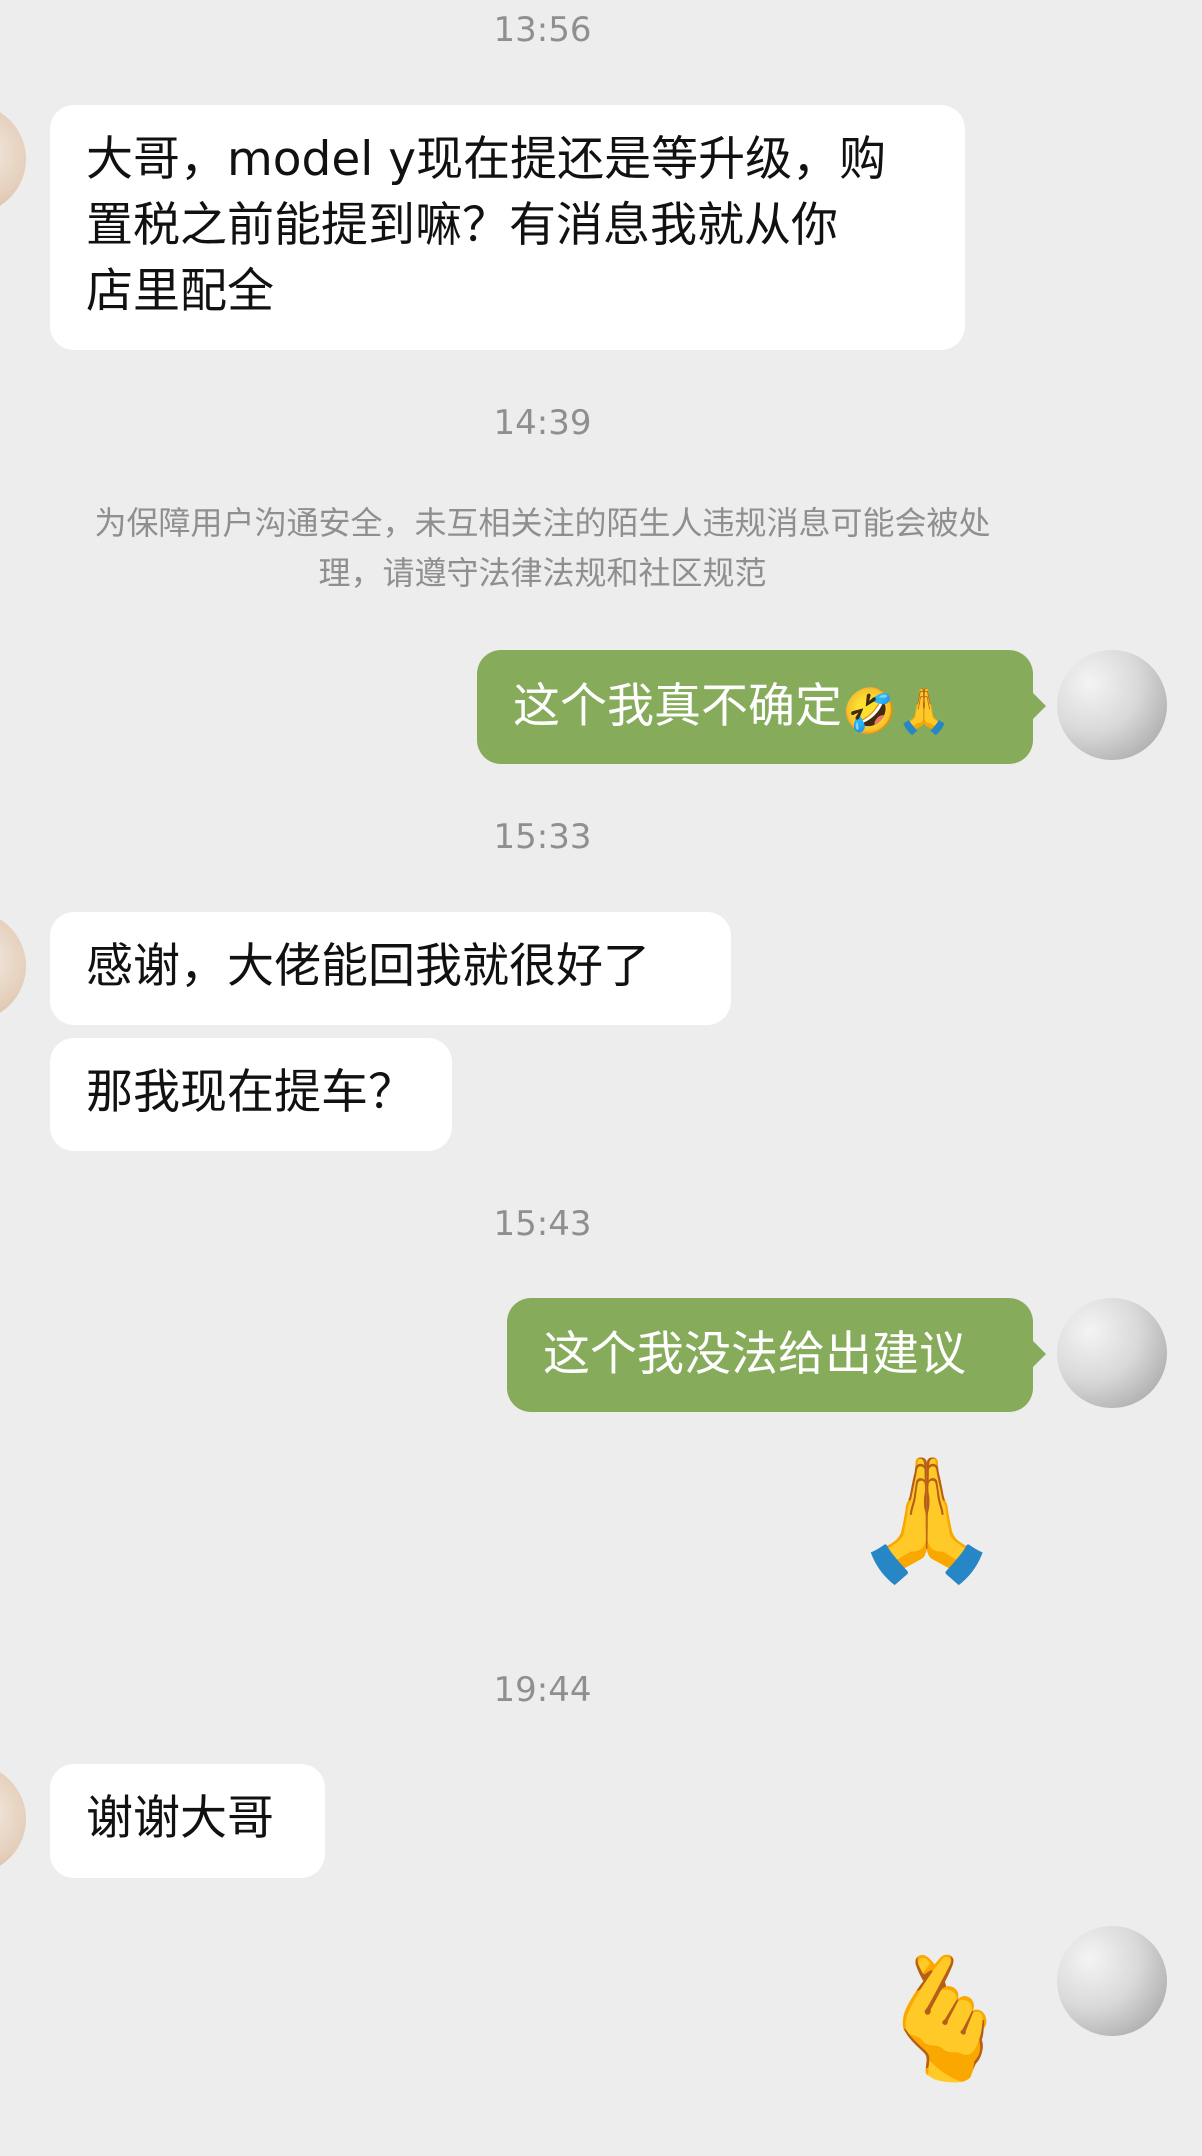 The image size is (1202, 2156). What do you see at coordinates (542, 837) in the screenshot?
I see `timestamp: 15:33` at bounding box center [542, 837].